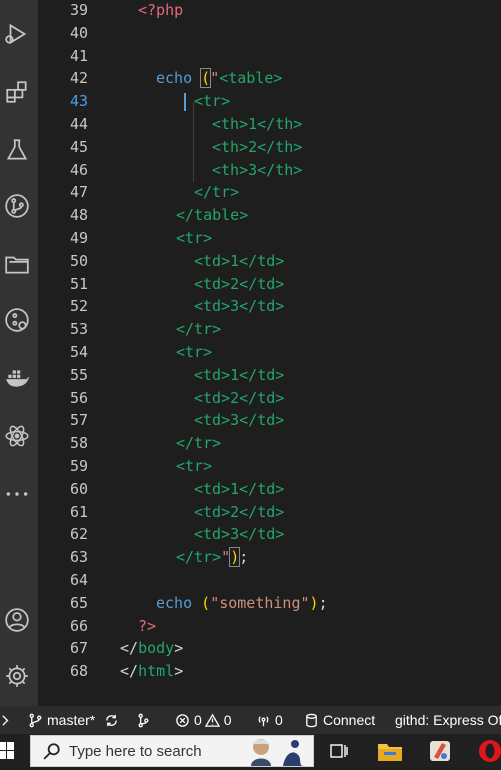 This screenshot has height=770, width=501. I want to click on code-line: 45 <th>2</th>, so click(269, 147).